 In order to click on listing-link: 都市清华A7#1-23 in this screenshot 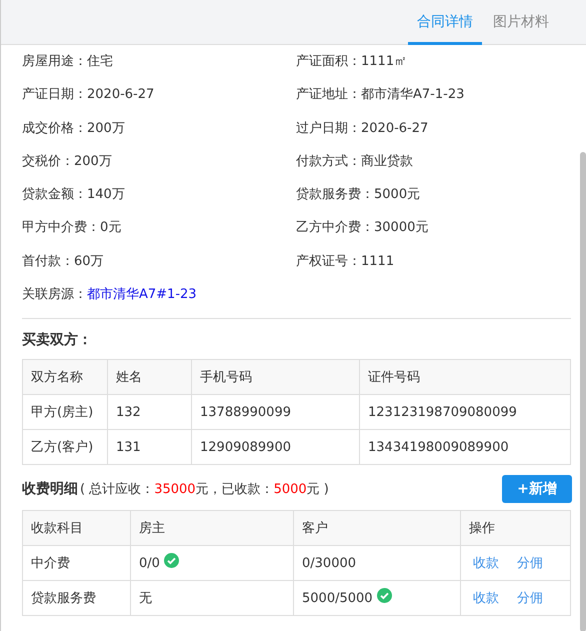, I will do `click(142, 294)`.